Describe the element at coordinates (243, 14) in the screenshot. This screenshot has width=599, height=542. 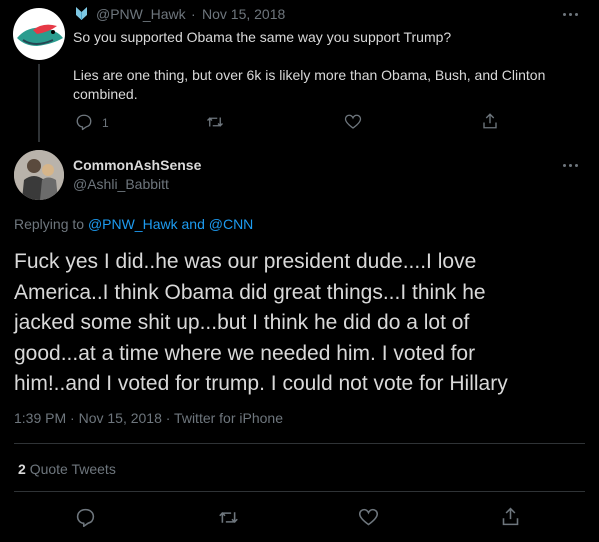
I see `parent-date: Nov 15, 2018` at that location.